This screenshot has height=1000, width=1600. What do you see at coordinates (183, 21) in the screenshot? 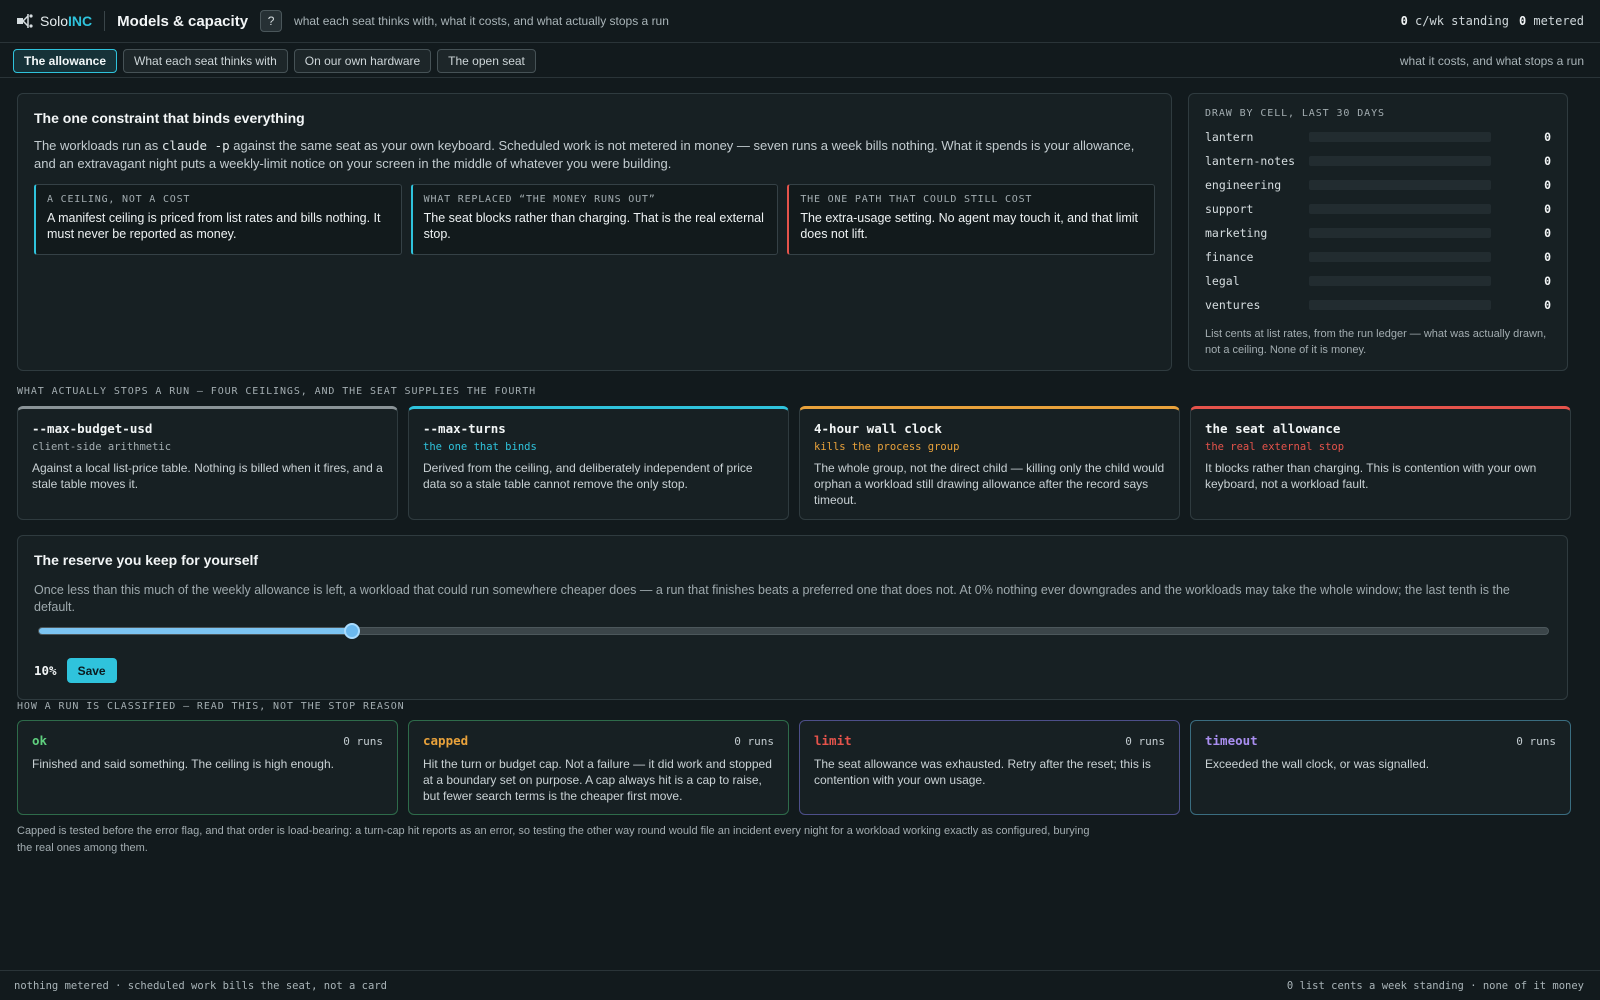
I see `page-title: Models & capacity` at bounding box center [183, 21].